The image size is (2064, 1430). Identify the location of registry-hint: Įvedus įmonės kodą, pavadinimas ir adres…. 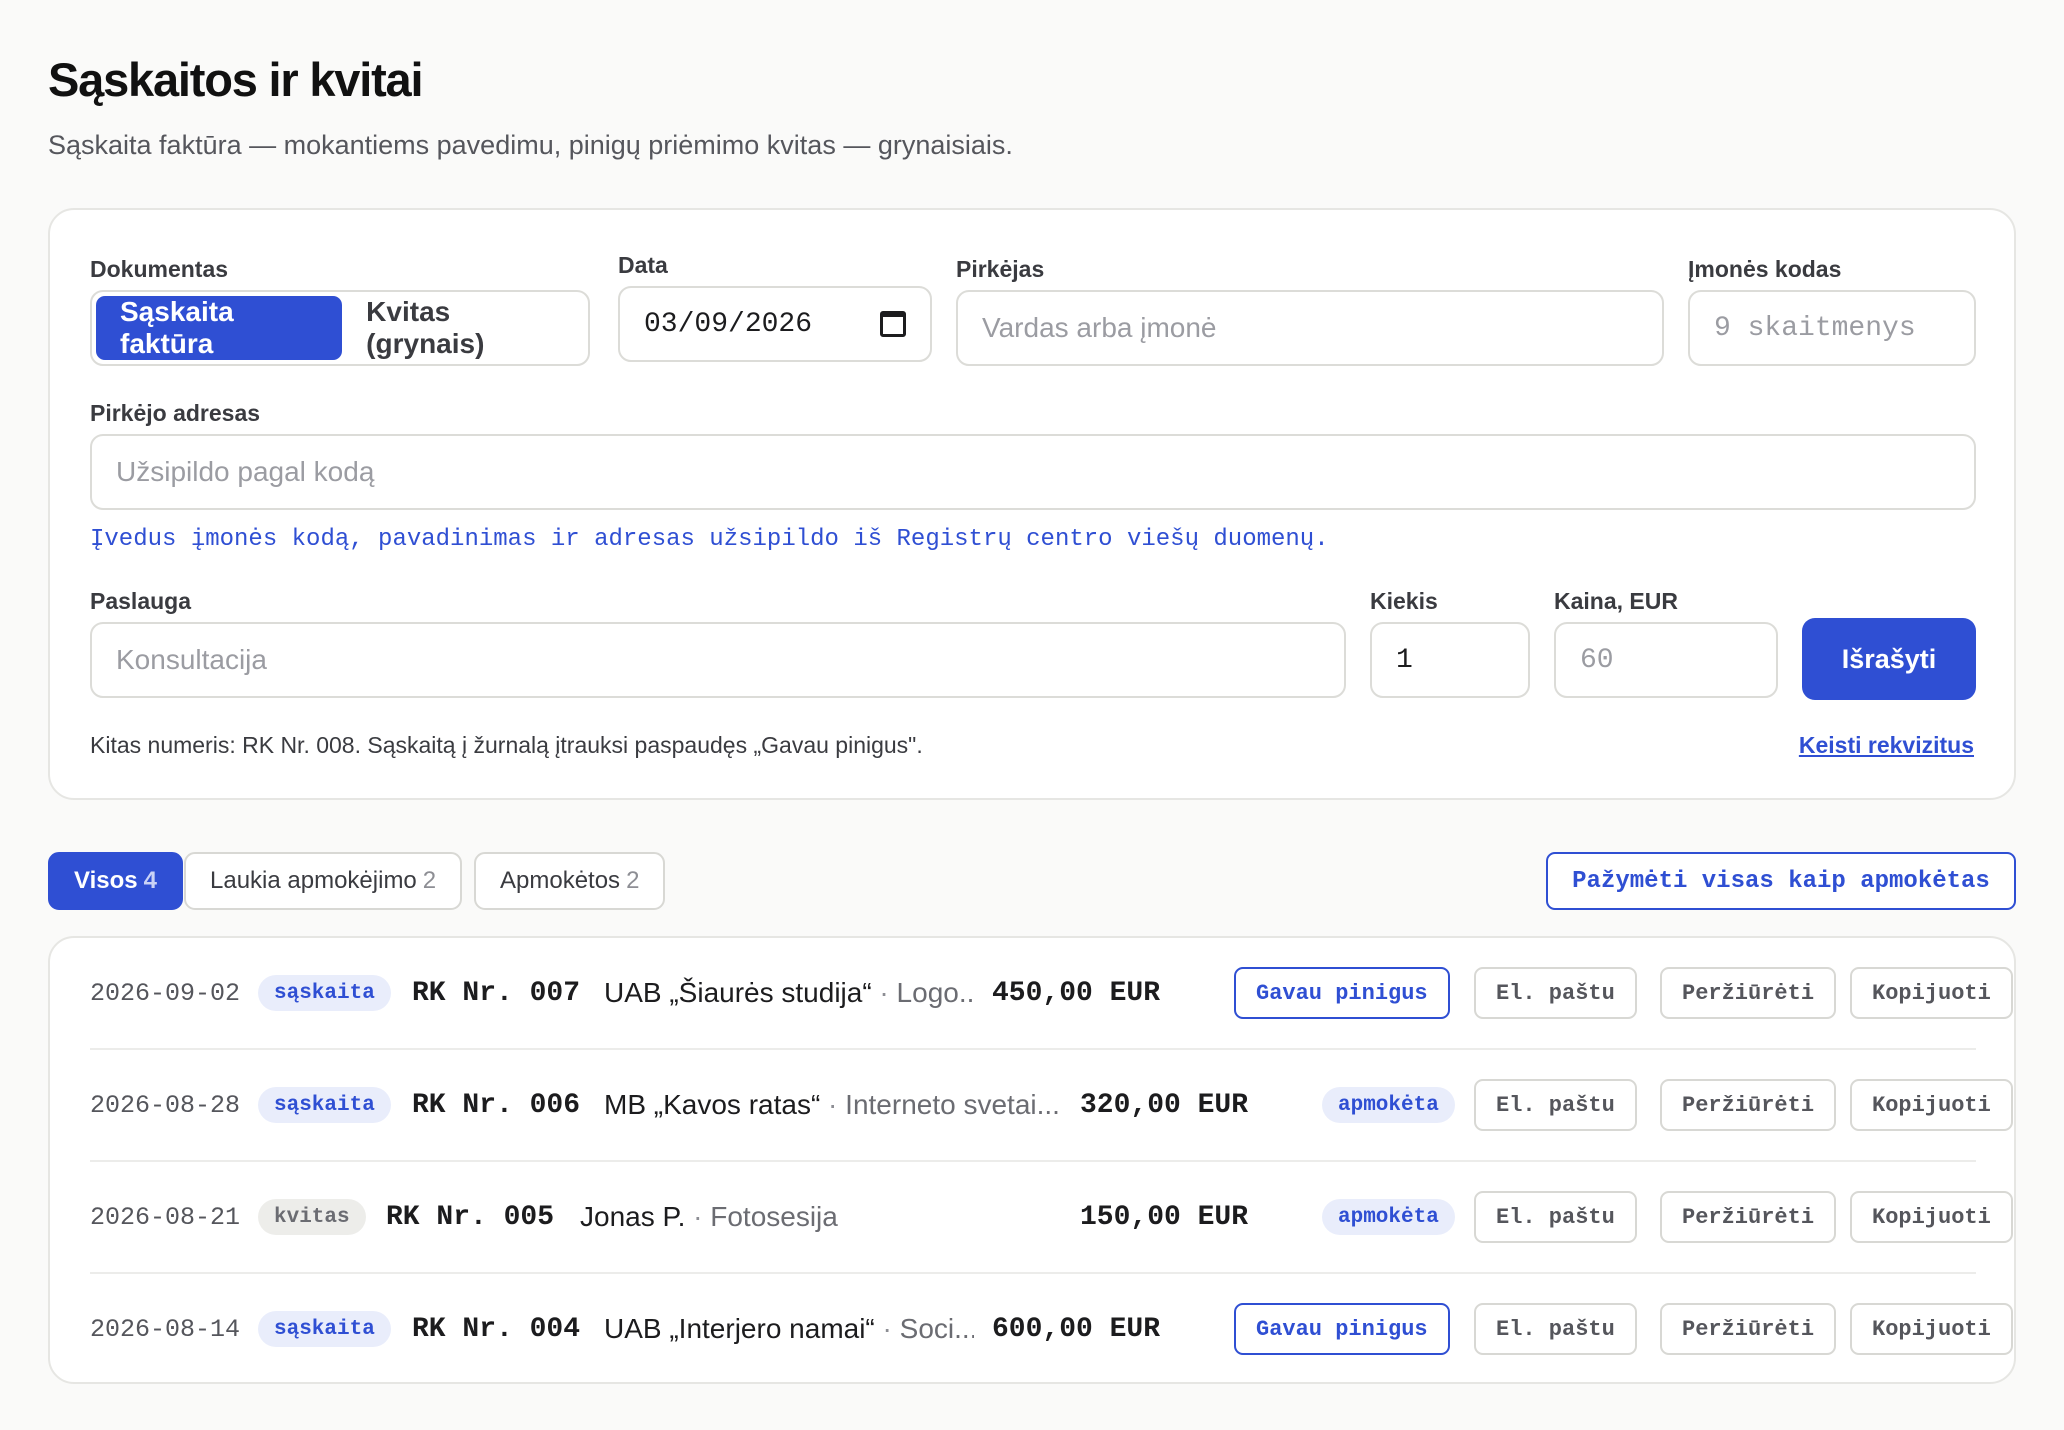
(709, 539).